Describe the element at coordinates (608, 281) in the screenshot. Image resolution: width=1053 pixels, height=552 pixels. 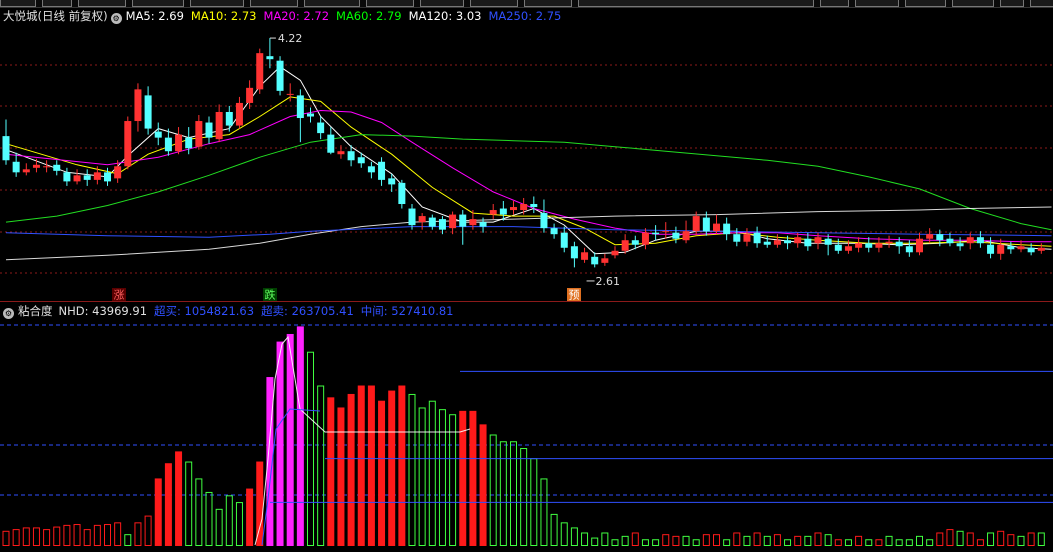
I see `low-price-label: 2.61` at that location.